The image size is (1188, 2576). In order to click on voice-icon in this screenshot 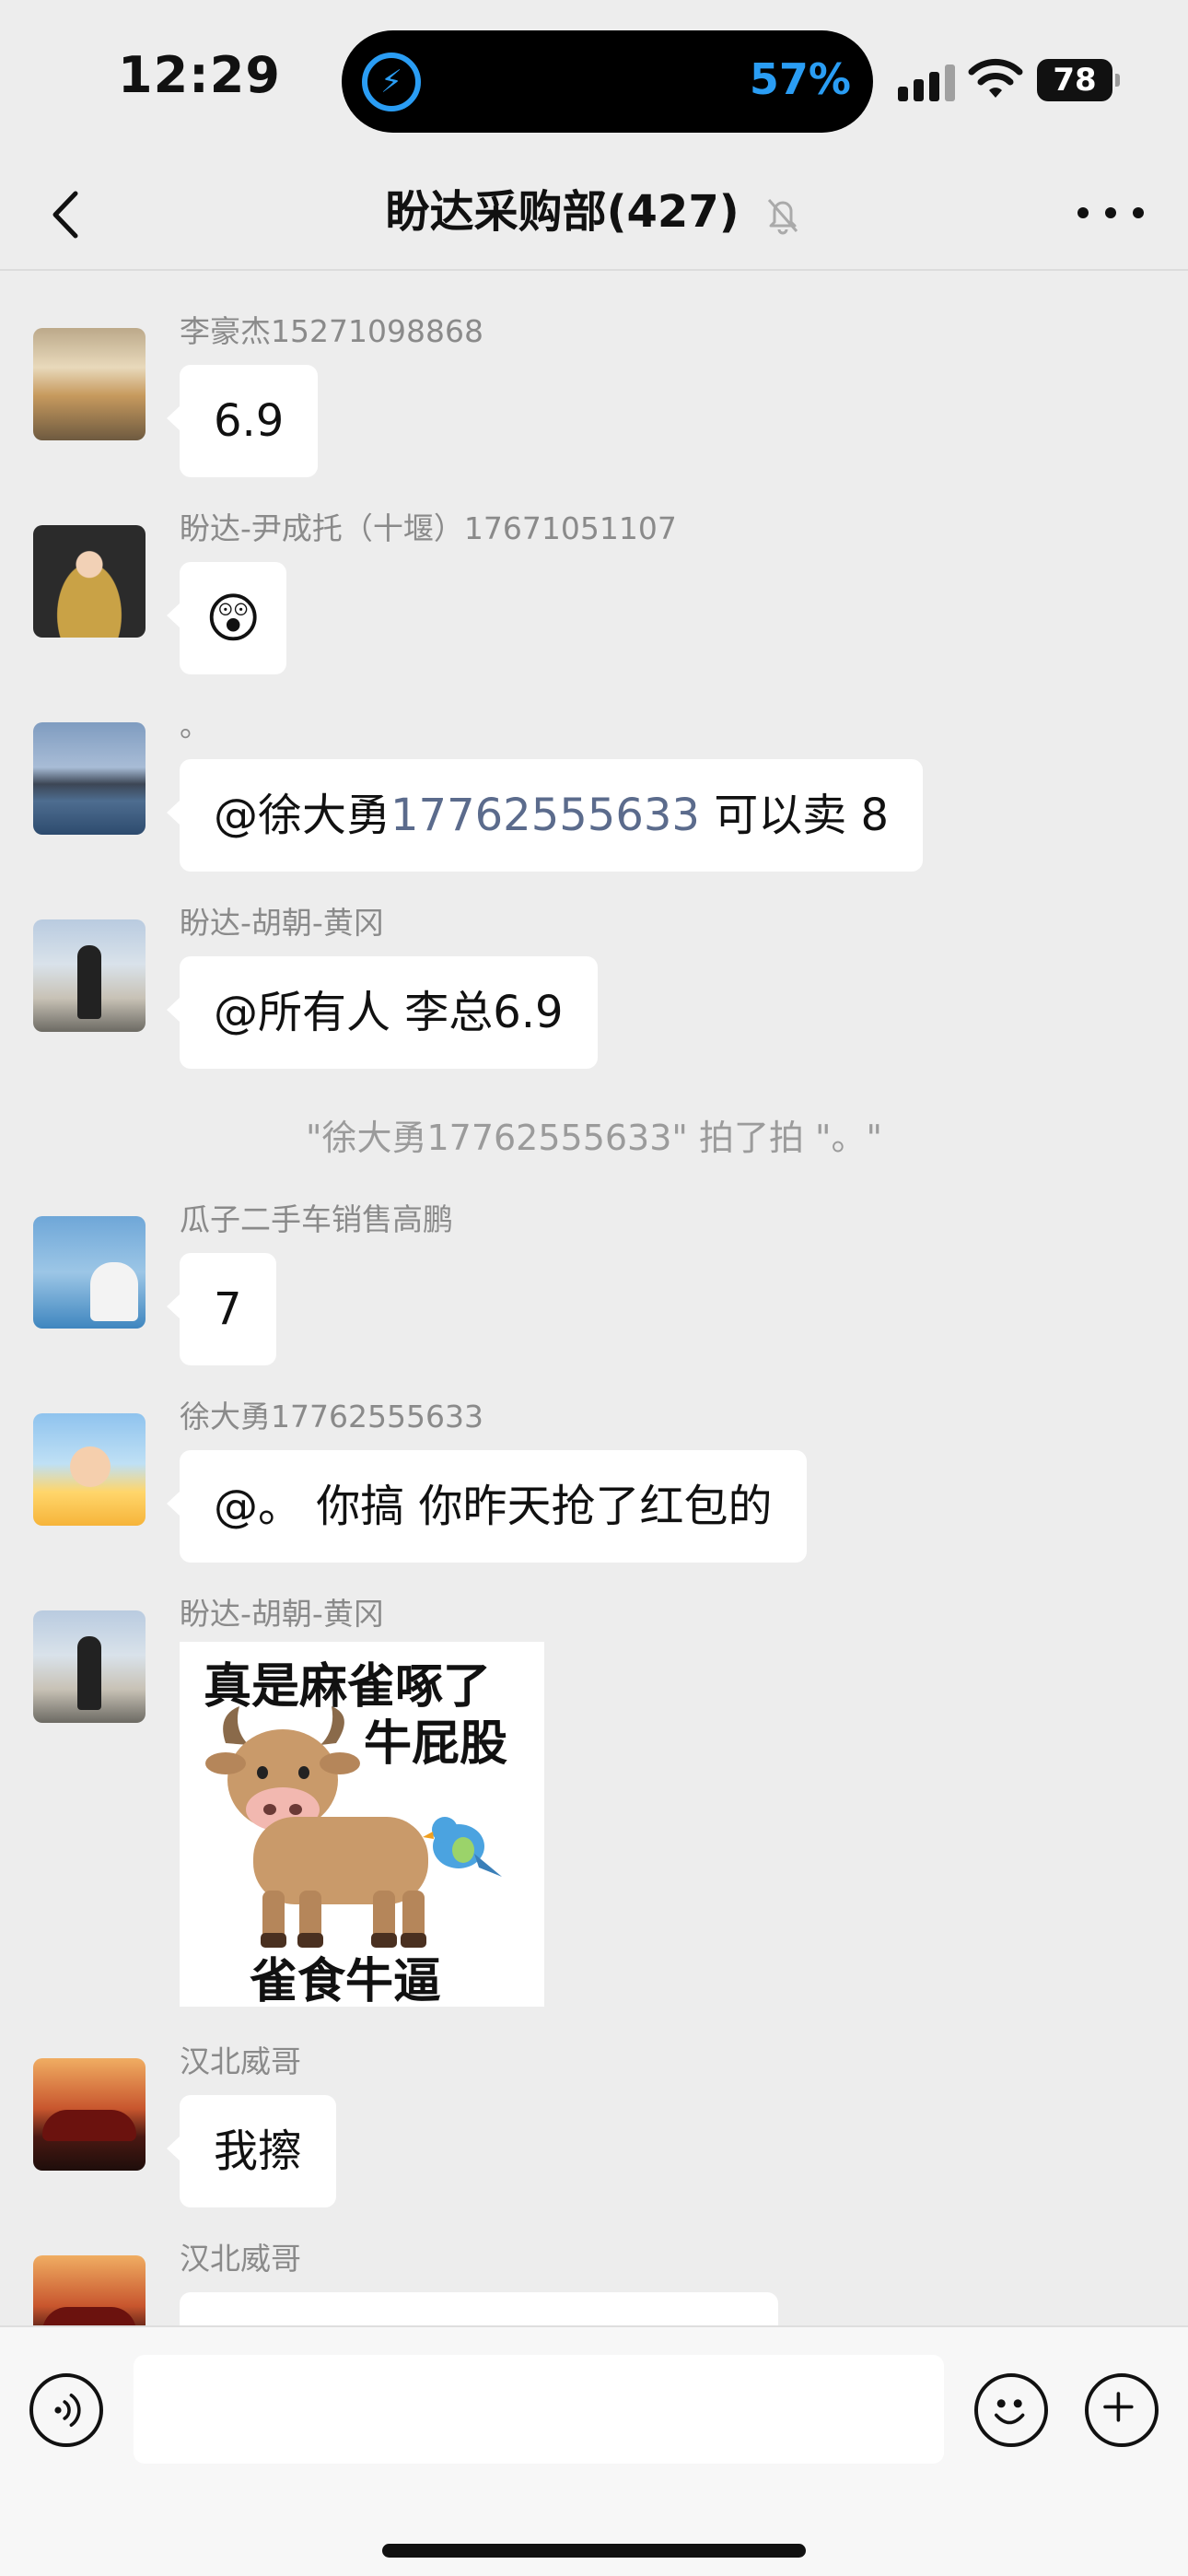, I will do `click(66, 2410)`.